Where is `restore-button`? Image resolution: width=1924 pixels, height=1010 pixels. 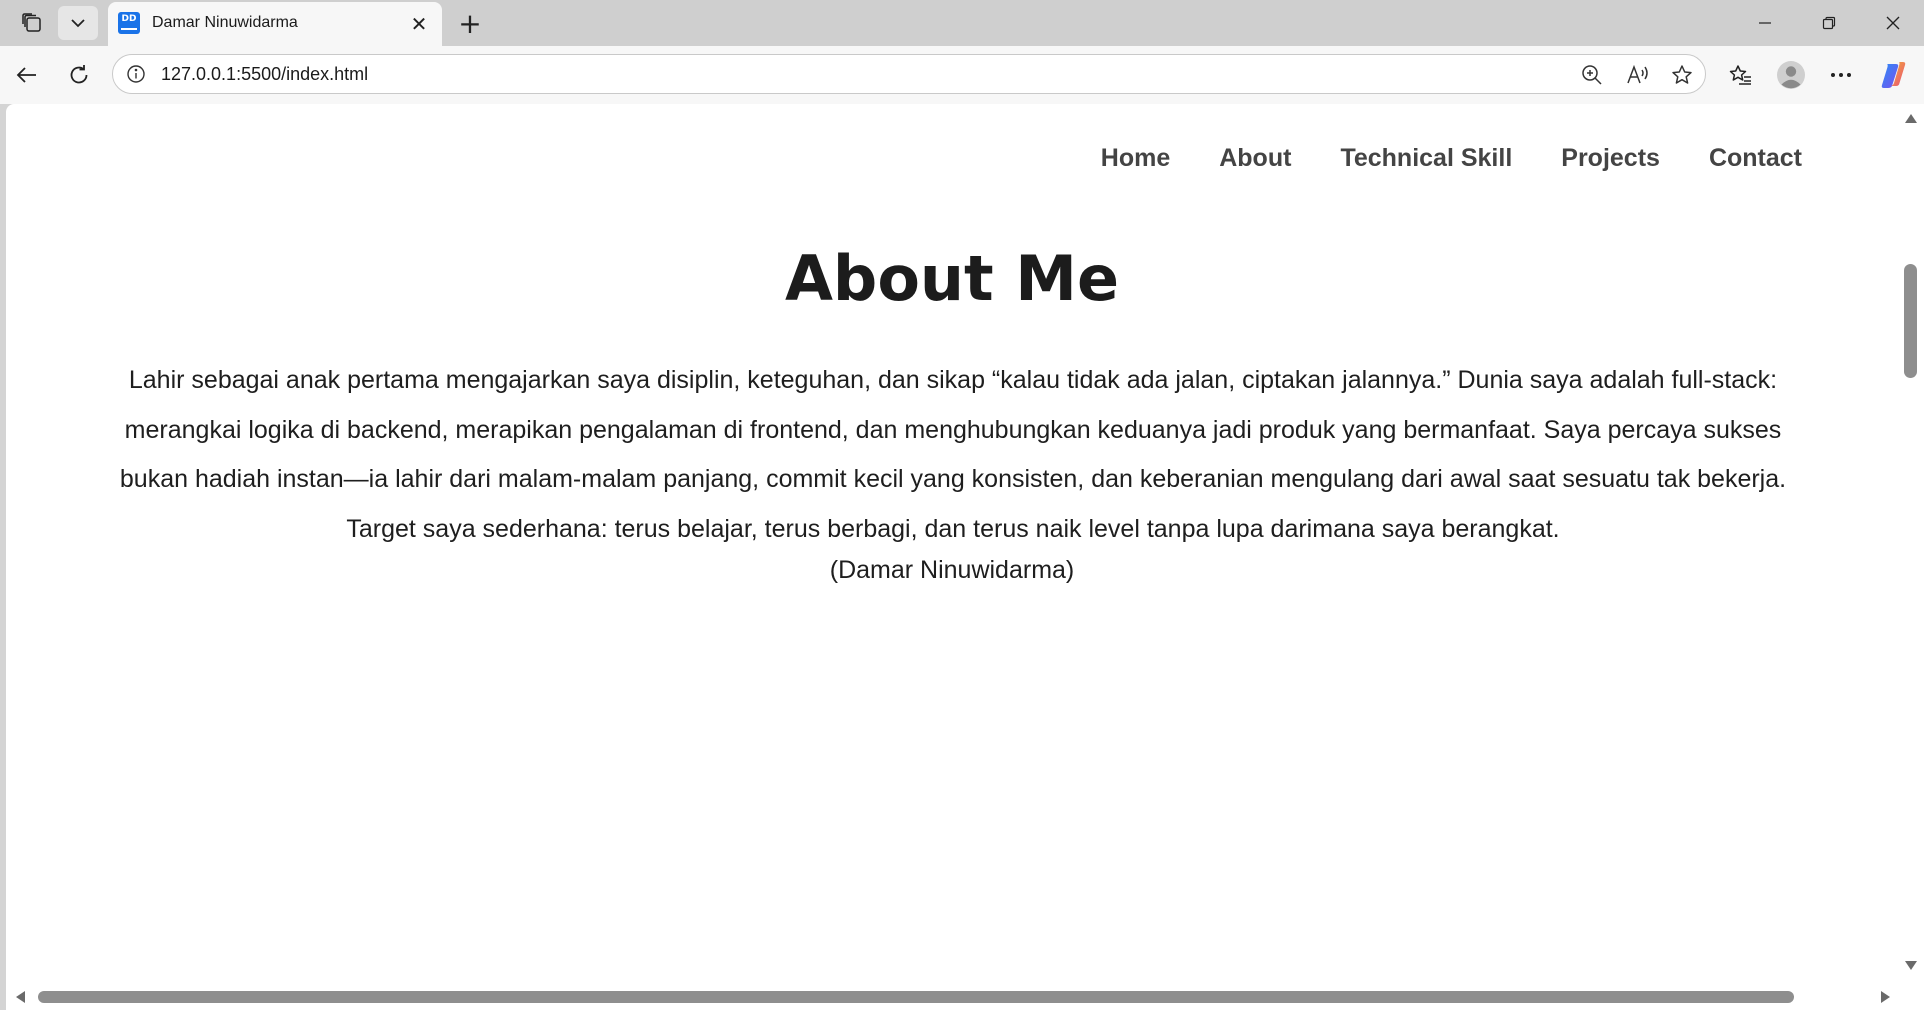
restore-button is located at coordinates (1829, 23).